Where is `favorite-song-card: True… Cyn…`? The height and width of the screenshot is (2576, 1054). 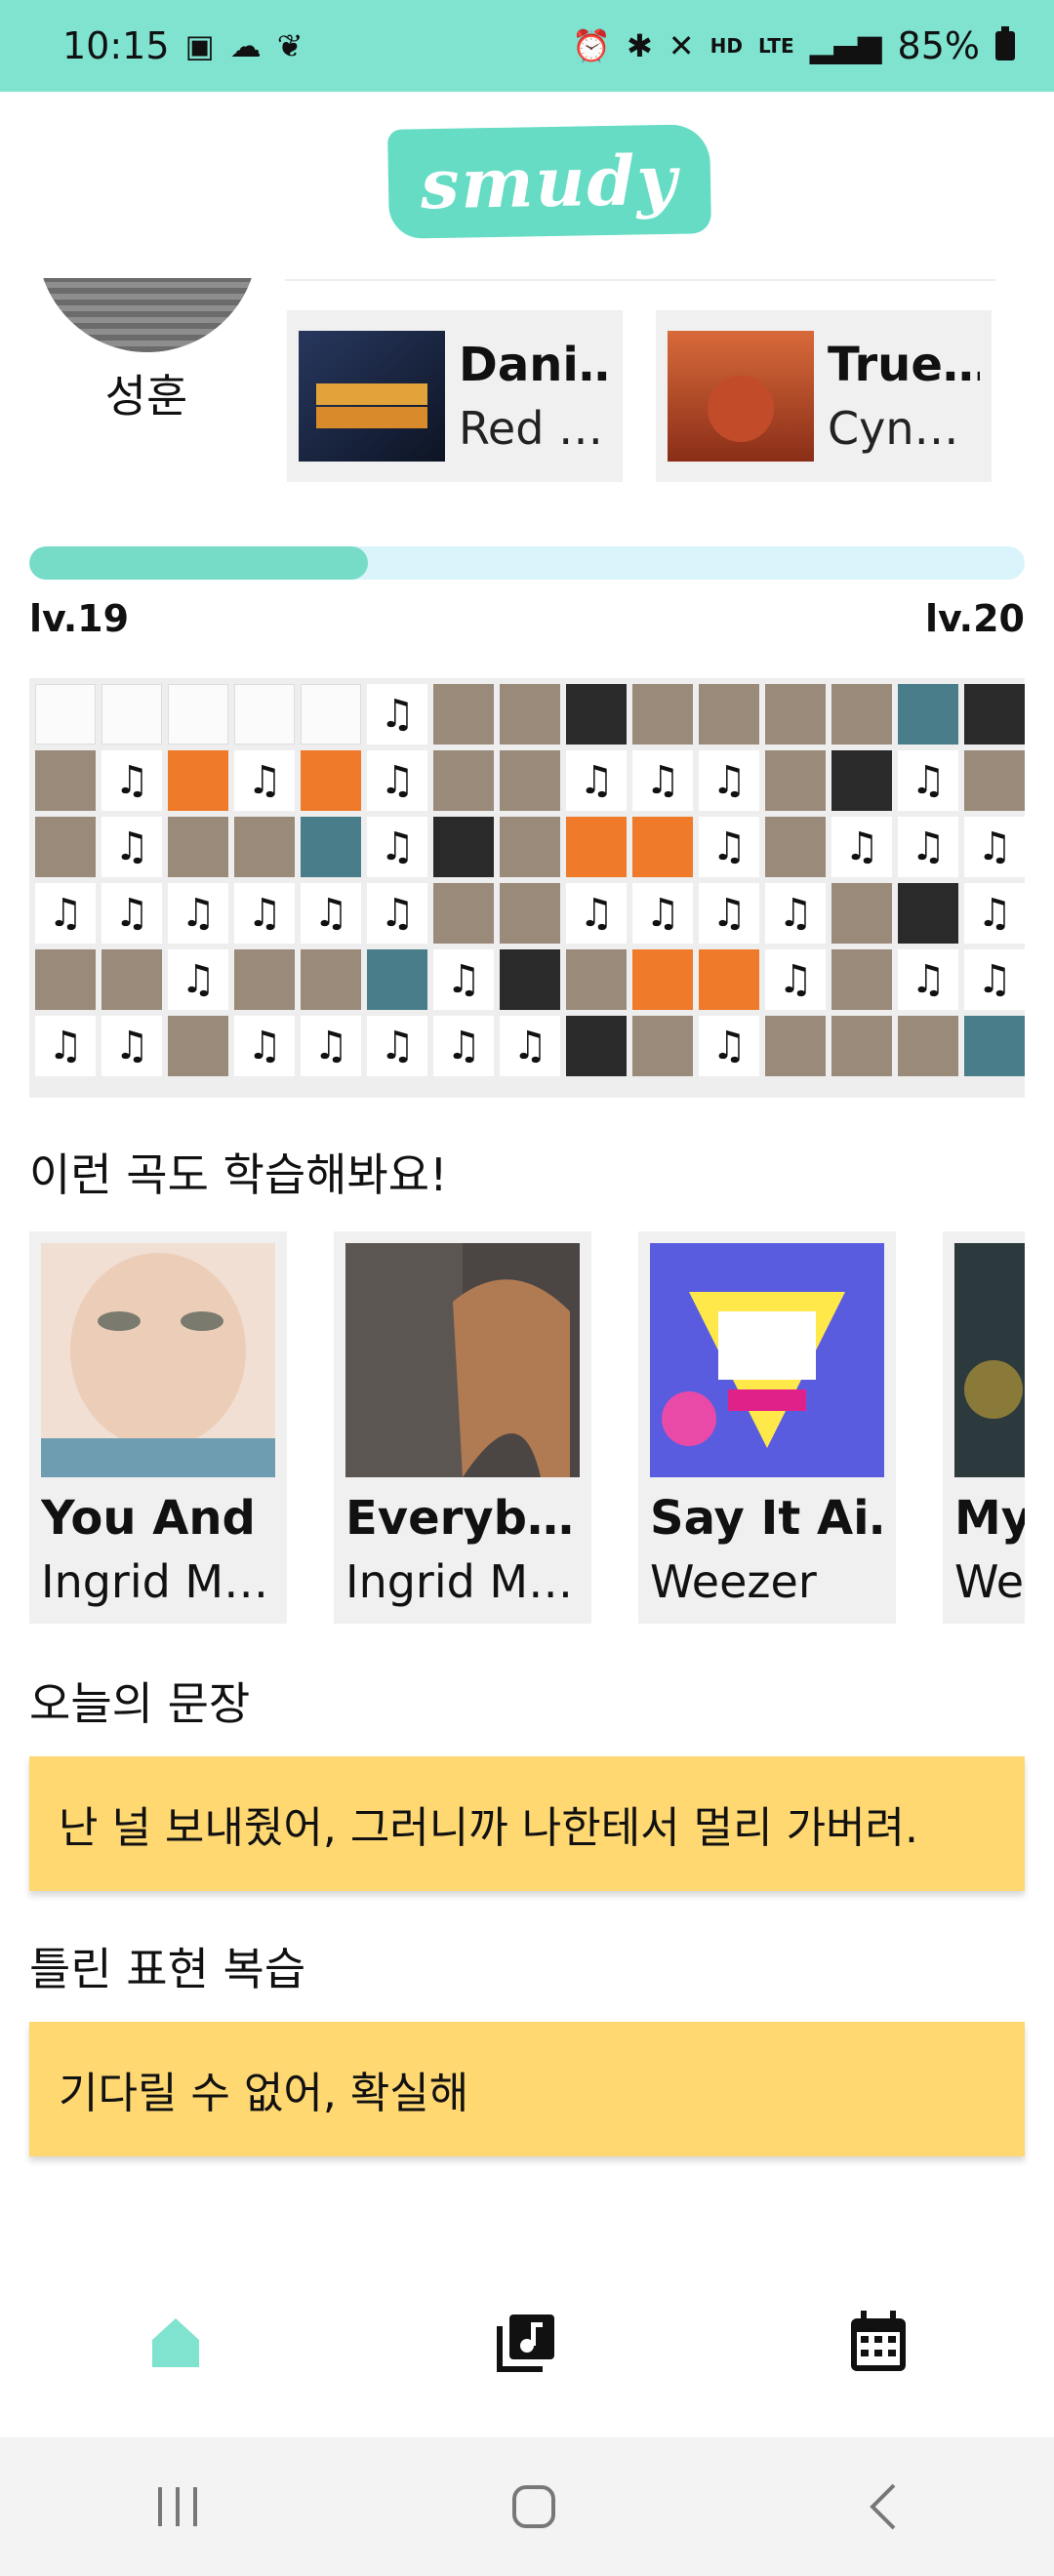 favorite-song-card: True… Cyn… is located at coordinates (824, 396).